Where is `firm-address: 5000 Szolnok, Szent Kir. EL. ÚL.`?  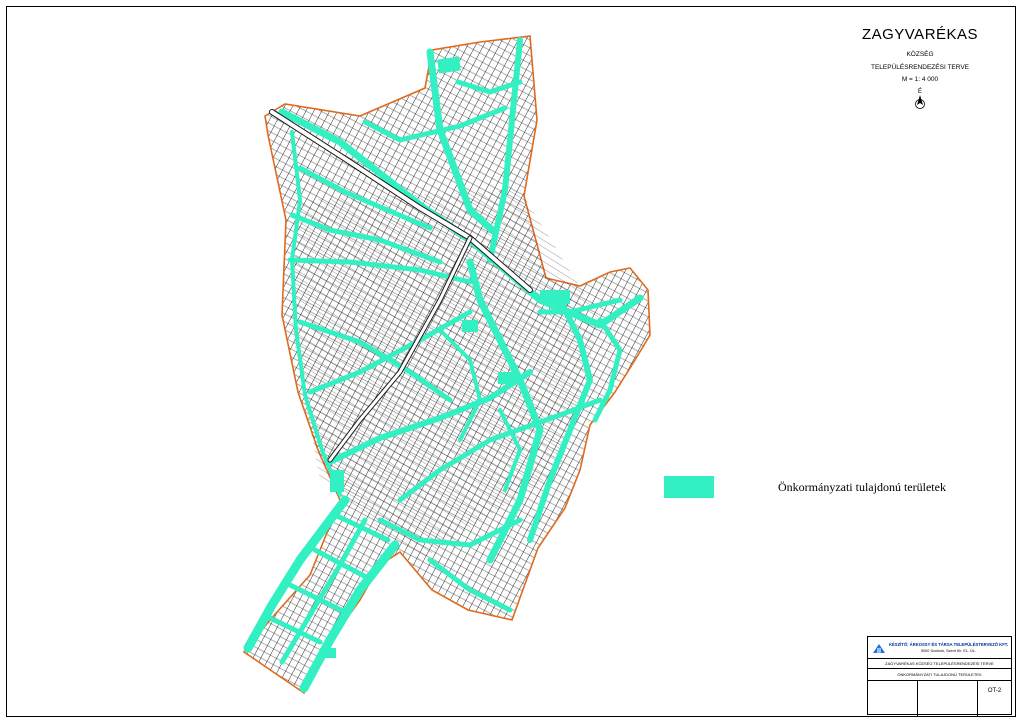 firm-address: 5000 Szolnok, Szent Kir. EL. ÚL. is located at coordinates (948, 651).